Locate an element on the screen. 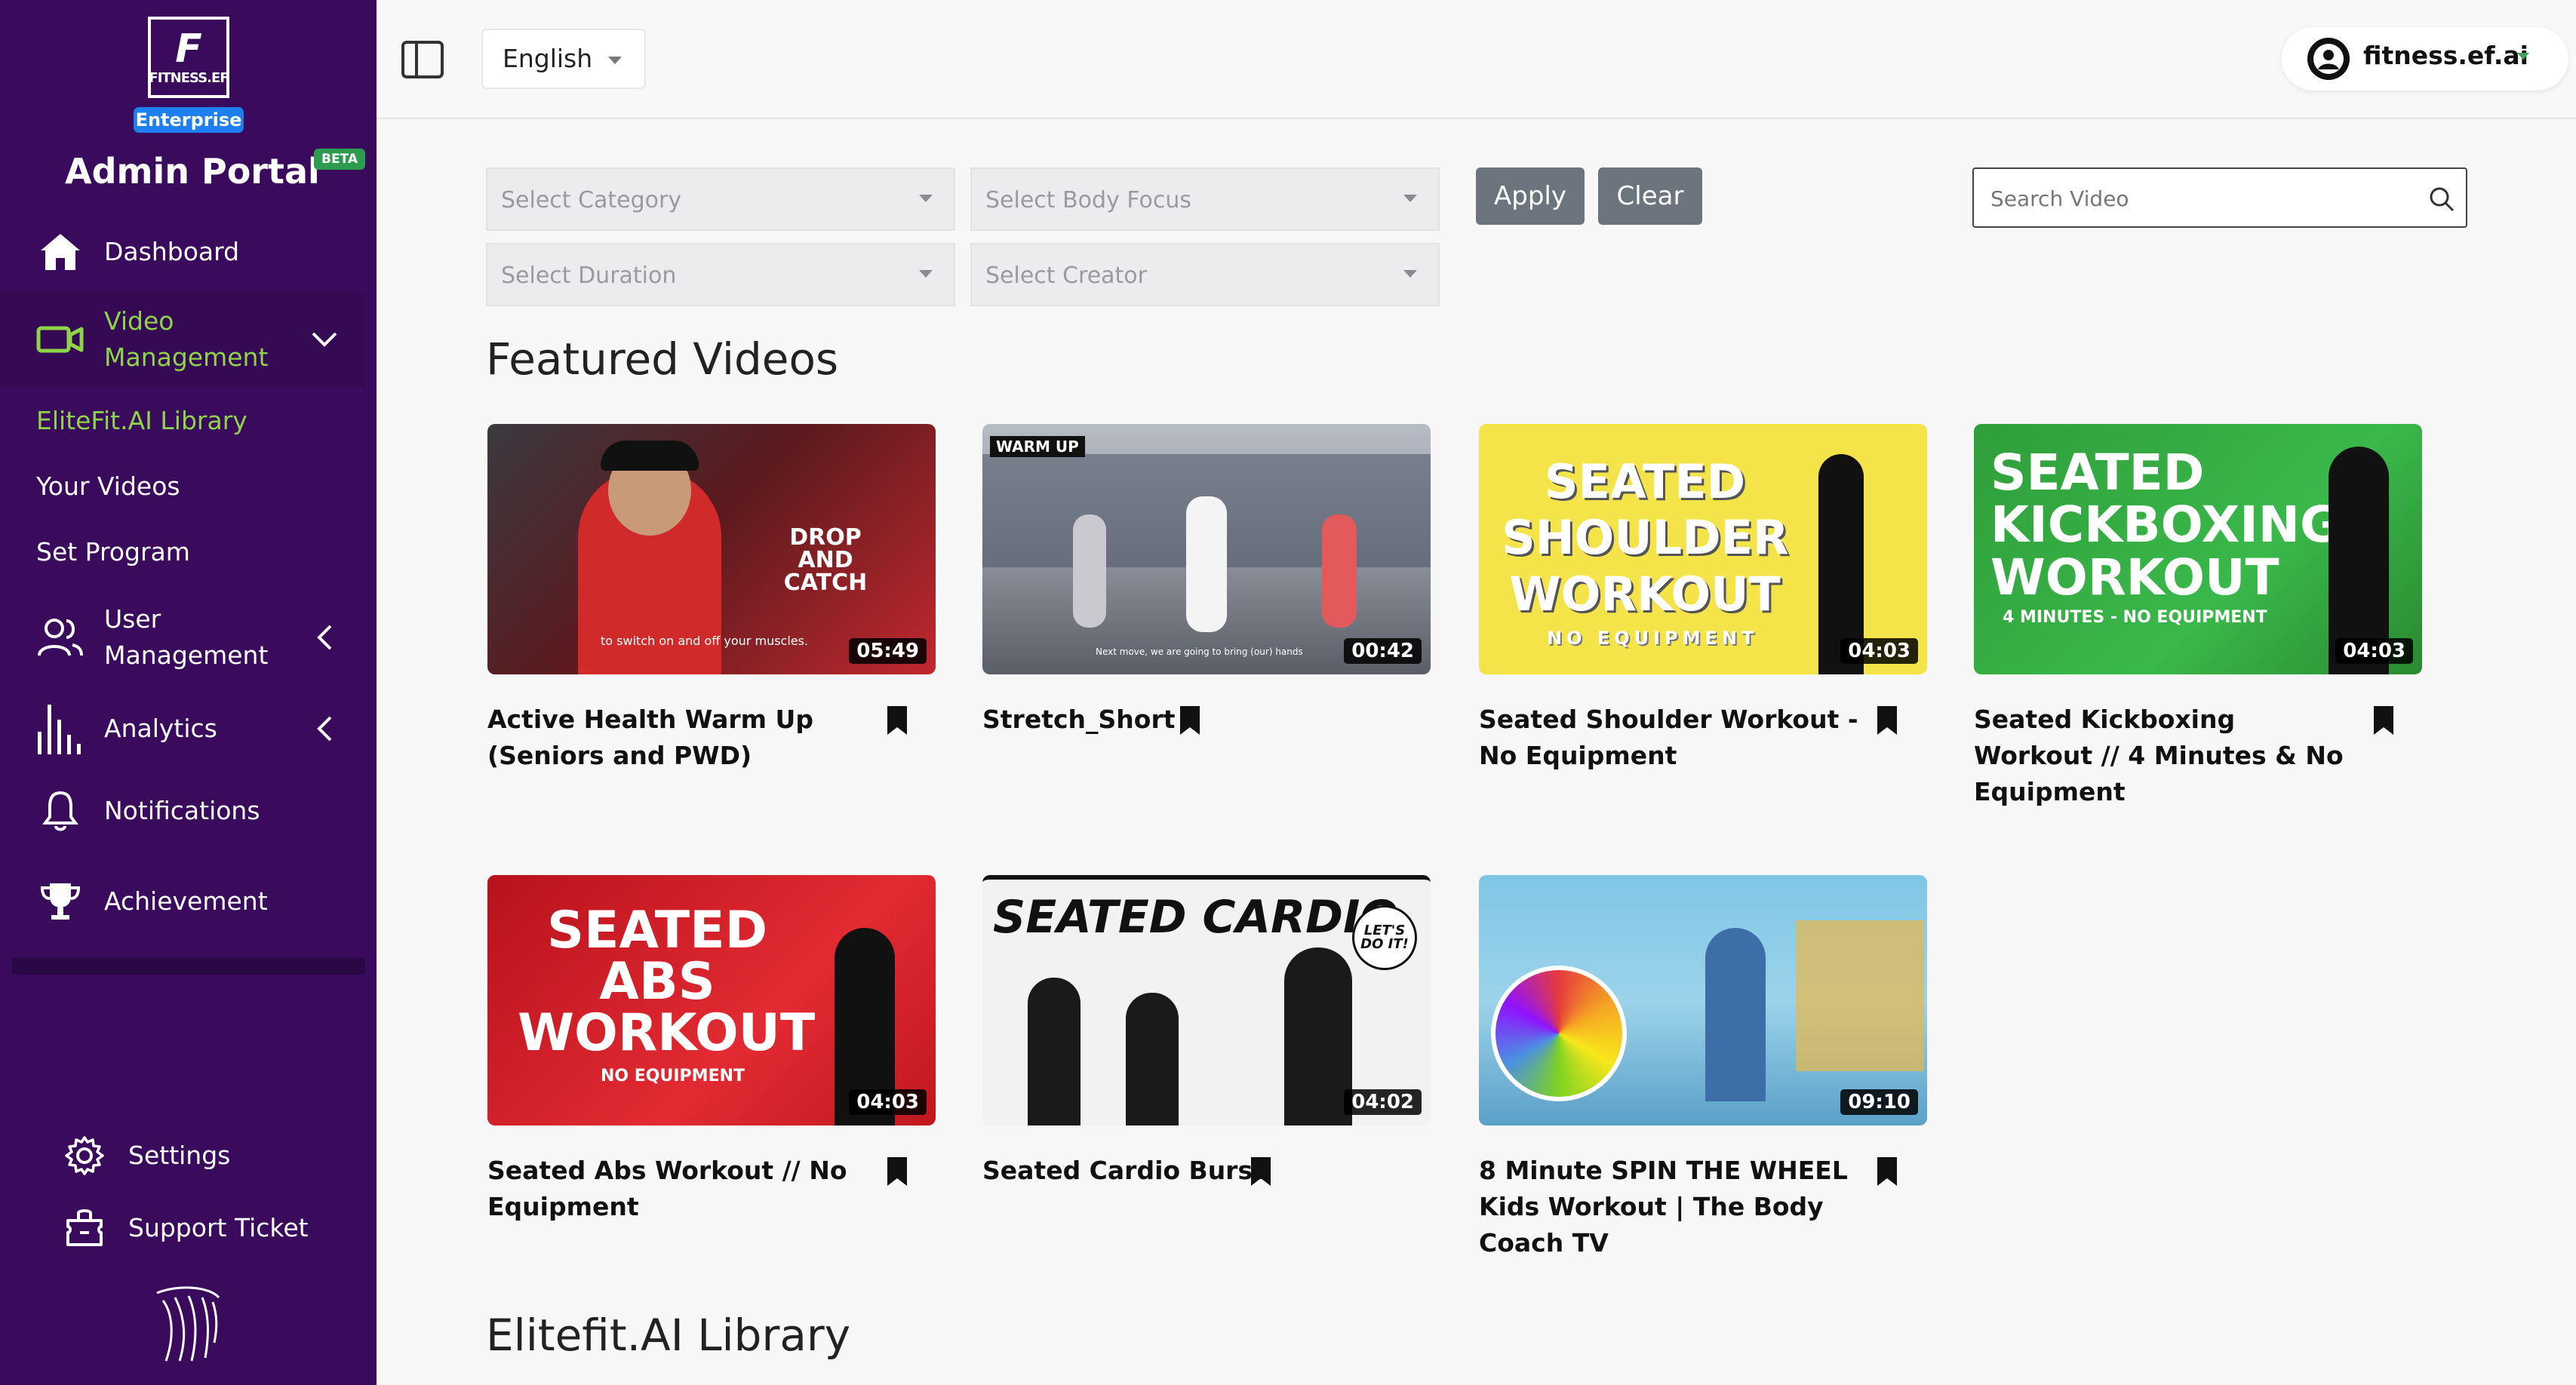  bell-icon is located at coordinates (60, 811).